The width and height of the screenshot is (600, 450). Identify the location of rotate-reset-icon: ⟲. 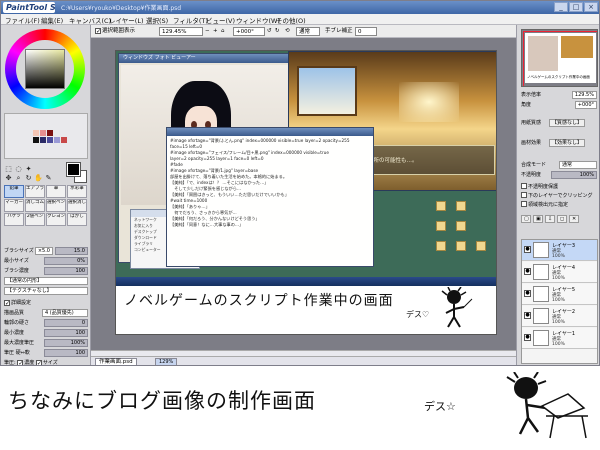
(287, 31).